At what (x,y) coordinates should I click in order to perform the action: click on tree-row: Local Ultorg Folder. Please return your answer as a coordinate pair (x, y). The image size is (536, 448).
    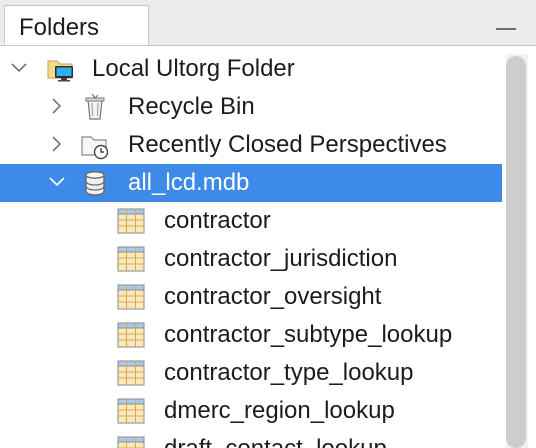
    Looking at the image, I should click on (251, 69).